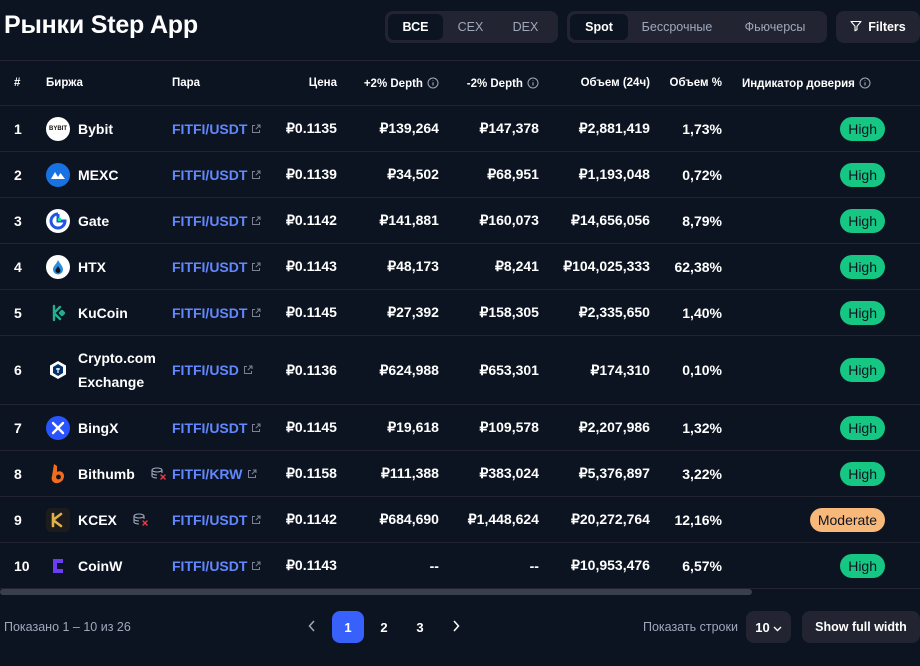 This screenshot has width=920, height=666. What do you see at coordinates (775, 27) in the screenshot?
I see `filter-futures: Фьючерсы` at bounding box center [775, 27].